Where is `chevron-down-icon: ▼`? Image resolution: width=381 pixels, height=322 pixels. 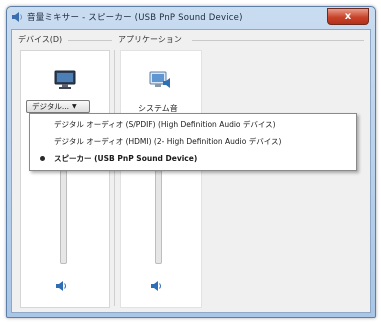 chevron-down-icon: ▼ is located at coordinates (74, 106).